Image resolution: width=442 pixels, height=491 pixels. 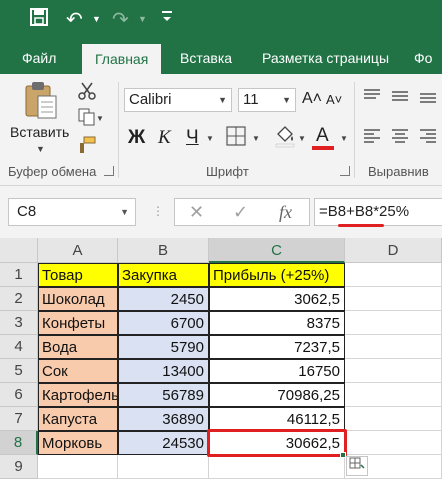 I want to click on cell-c4: 7237,5, so click(x=277, y=347).